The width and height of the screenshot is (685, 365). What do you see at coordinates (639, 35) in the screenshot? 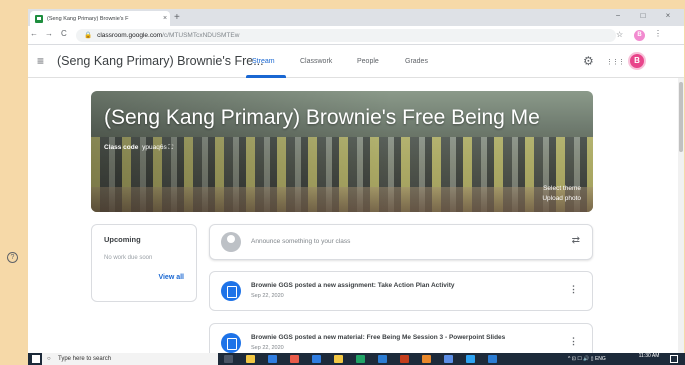
I see `profile-button: B` at bounding box center [639, 35].